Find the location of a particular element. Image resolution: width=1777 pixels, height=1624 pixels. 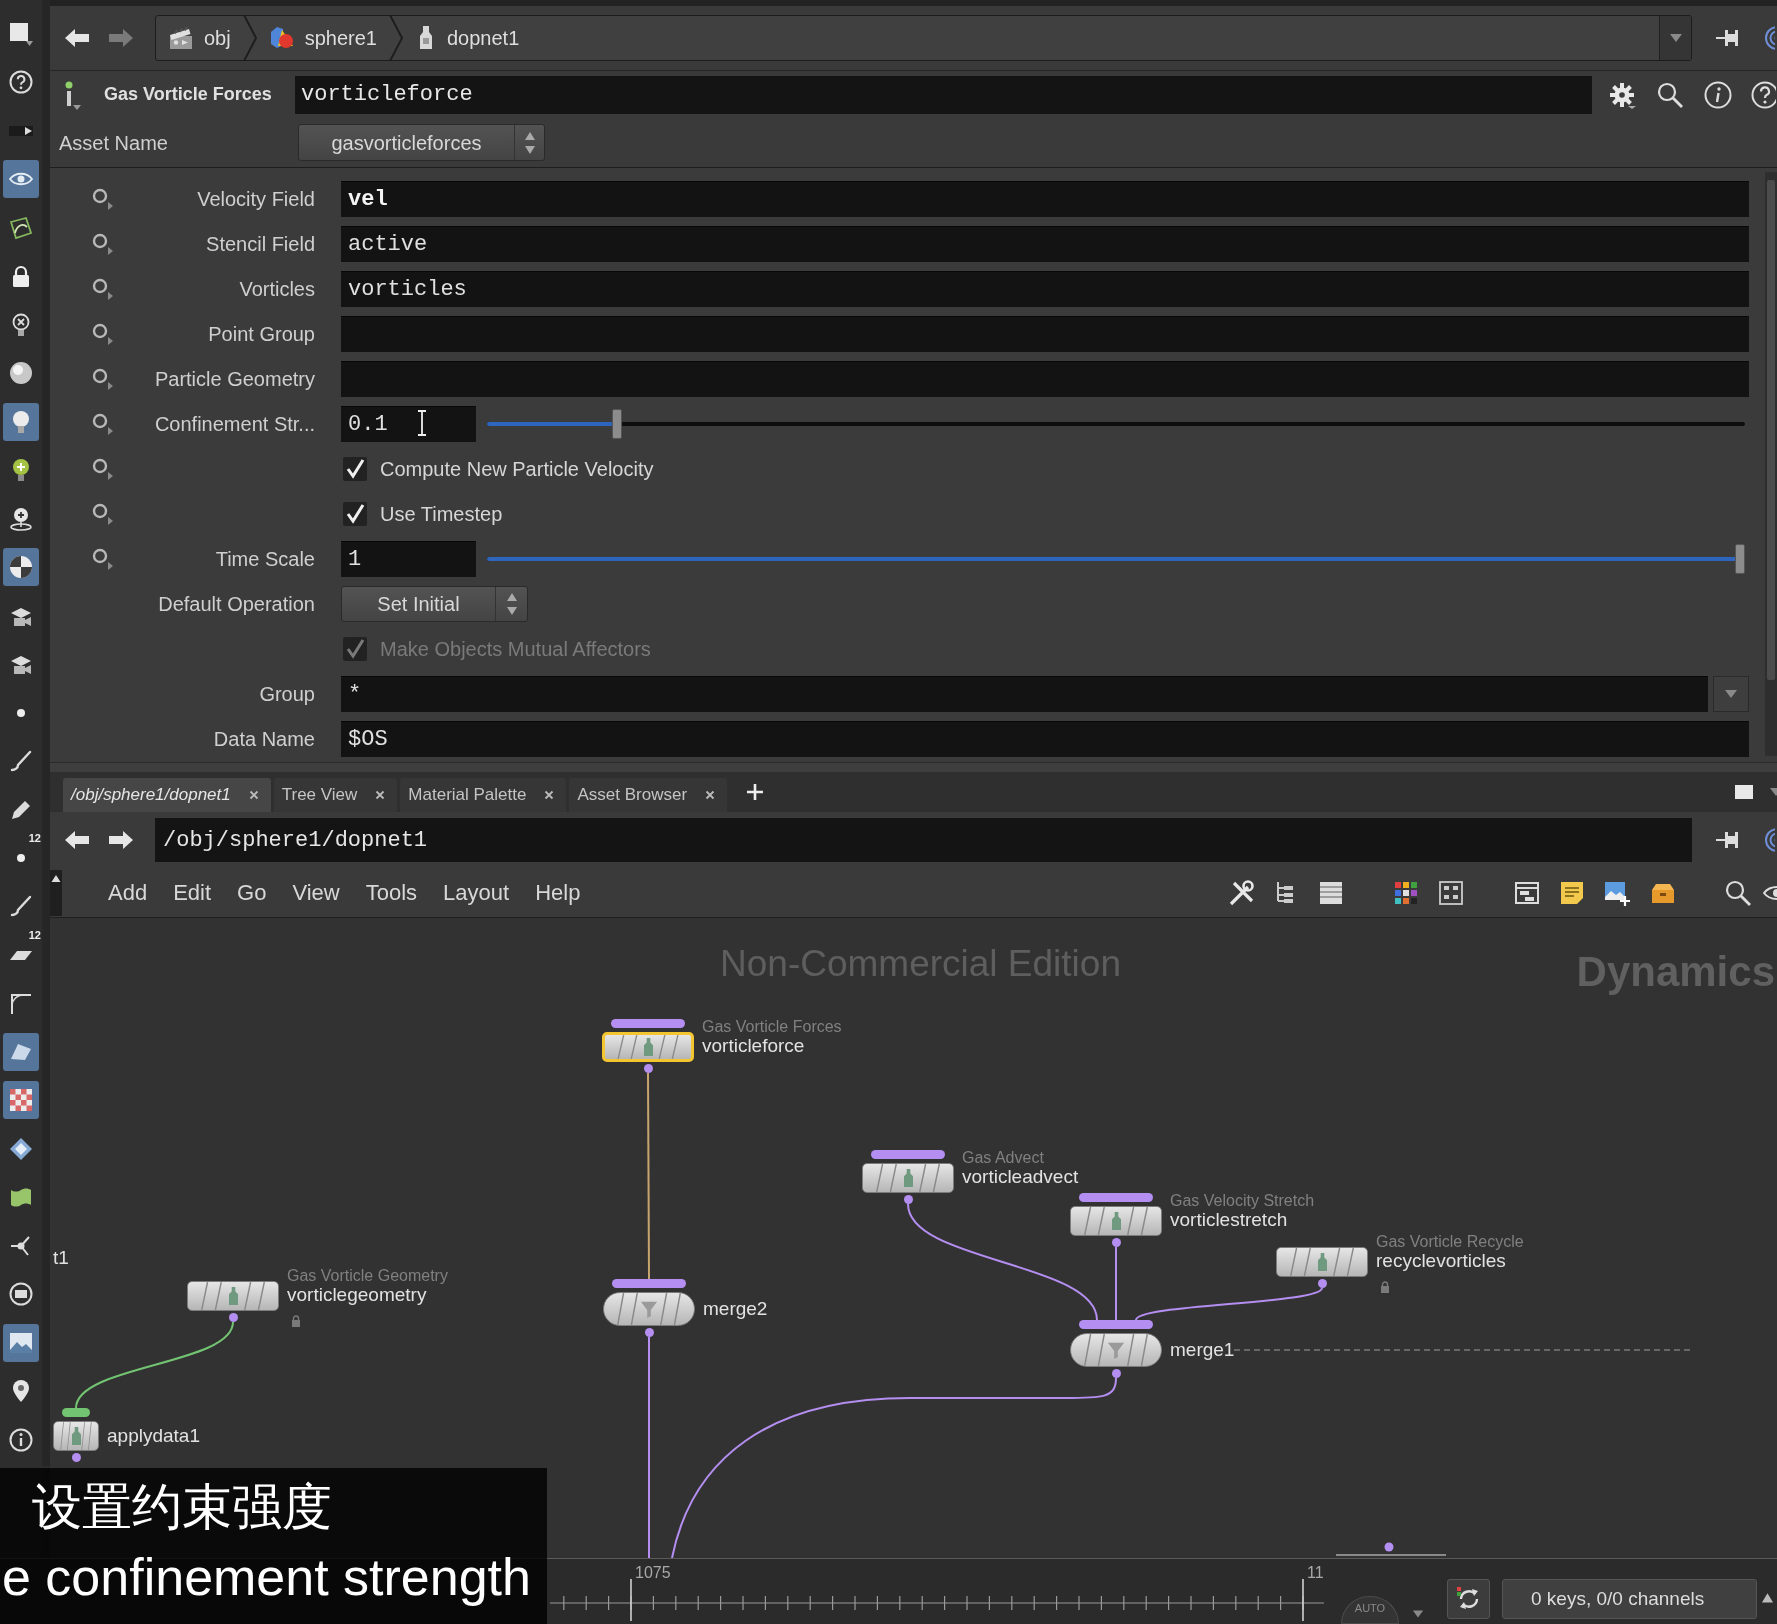

scroll-up-icon is located at coordinates (56, 892).